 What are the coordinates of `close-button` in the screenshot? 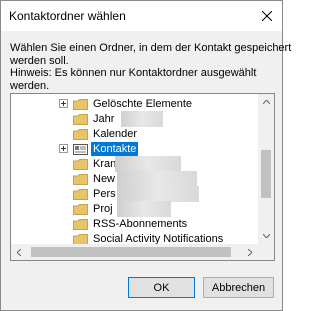 It's located at (267, 16).